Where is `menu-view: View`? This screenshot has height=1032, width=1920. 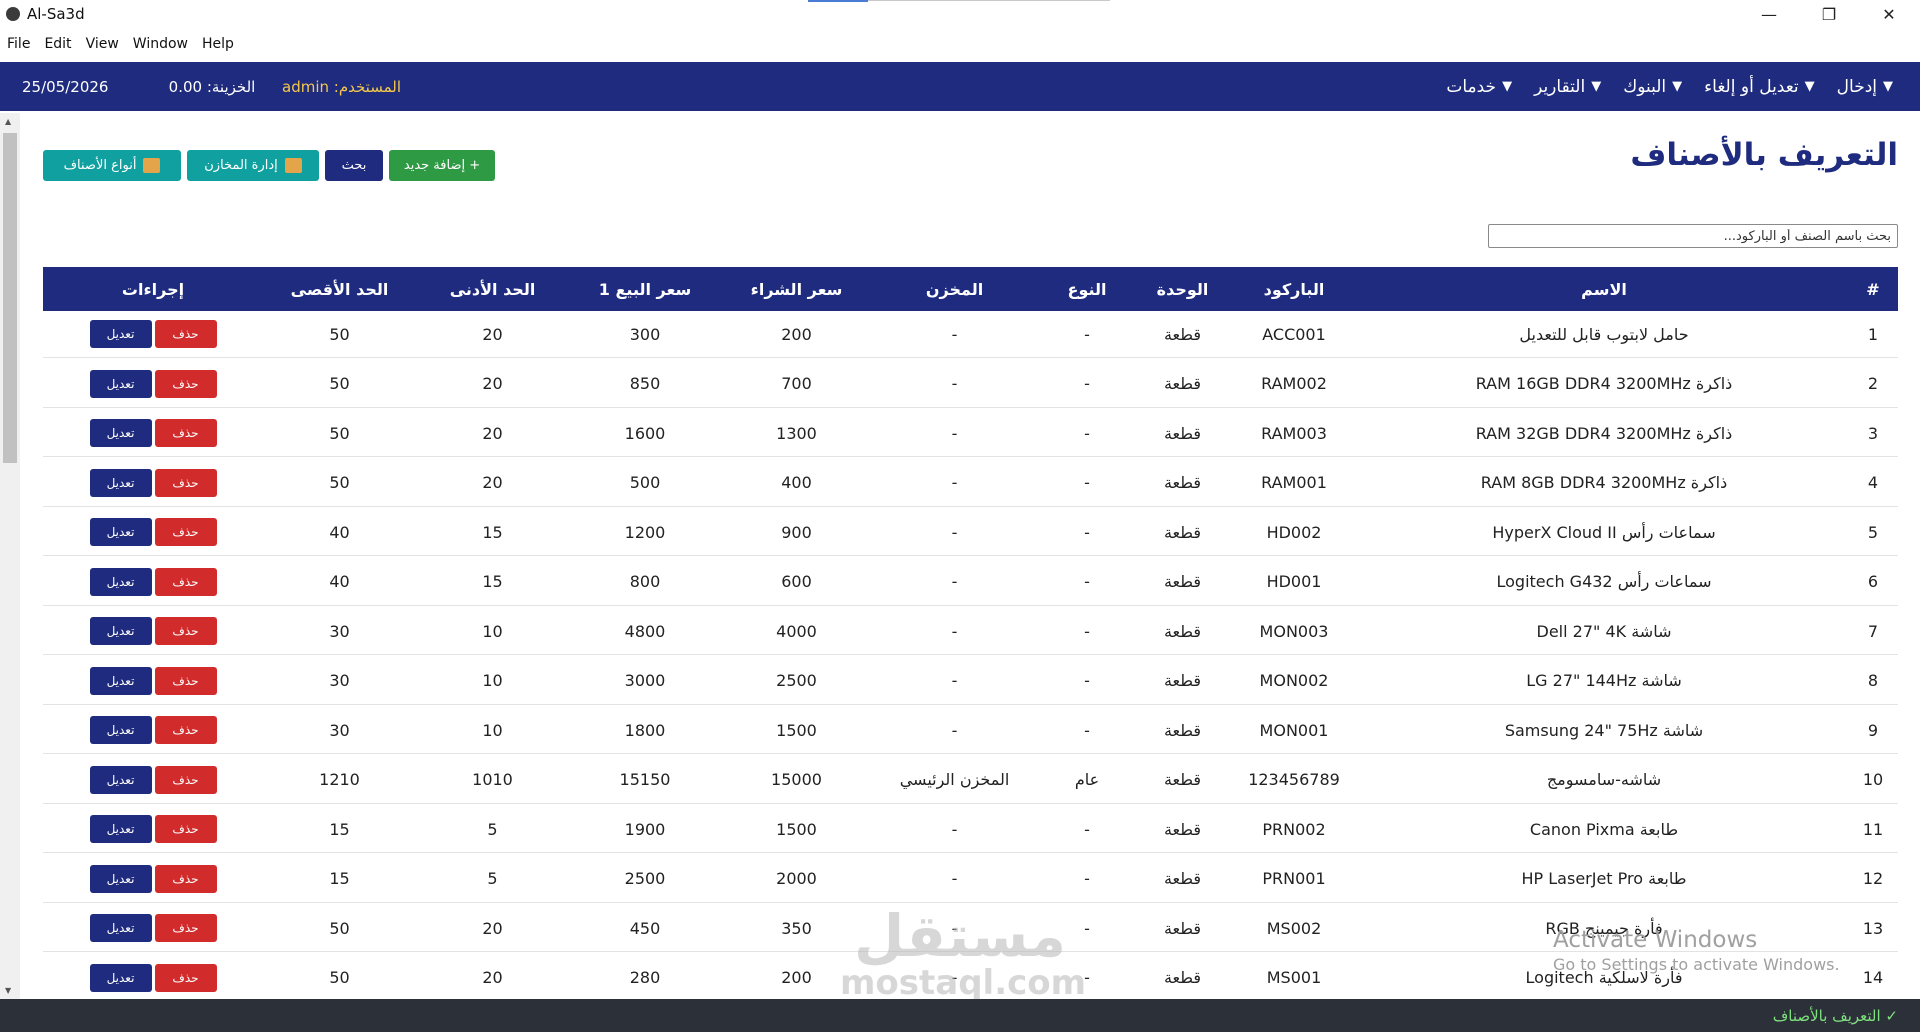 menu-view: View is located at coordinates (102, 44).